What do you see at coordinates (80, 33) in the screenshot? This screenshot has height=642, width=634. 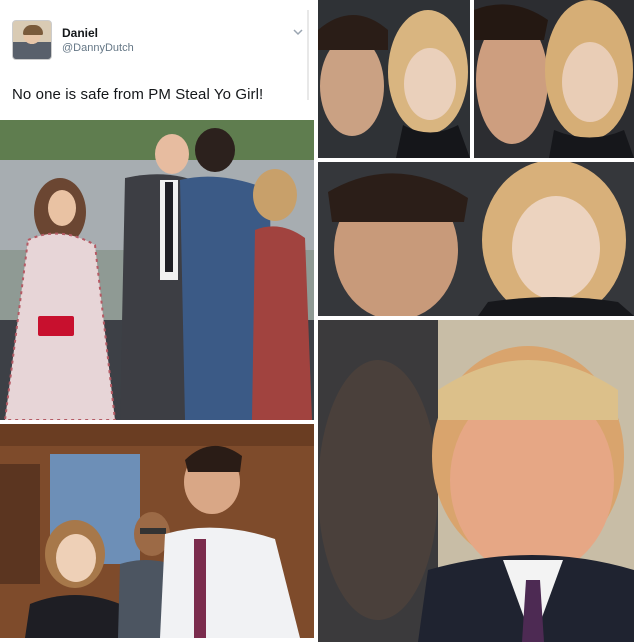 I see `author-name: Daniel` at bounding box center [80, 33].